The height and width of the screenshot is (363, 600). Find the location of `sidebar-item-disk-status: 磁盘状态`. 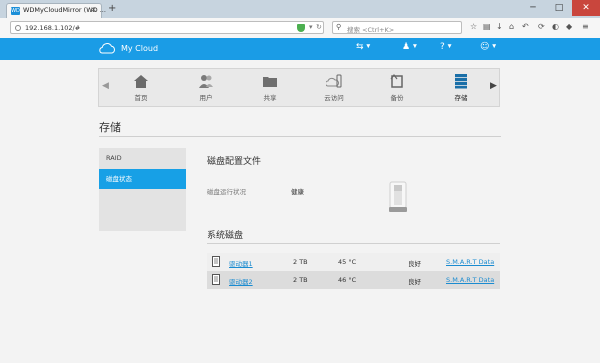

sidebar-item-disk-status: 磁盘状态 is located at coordinates (142, 179).